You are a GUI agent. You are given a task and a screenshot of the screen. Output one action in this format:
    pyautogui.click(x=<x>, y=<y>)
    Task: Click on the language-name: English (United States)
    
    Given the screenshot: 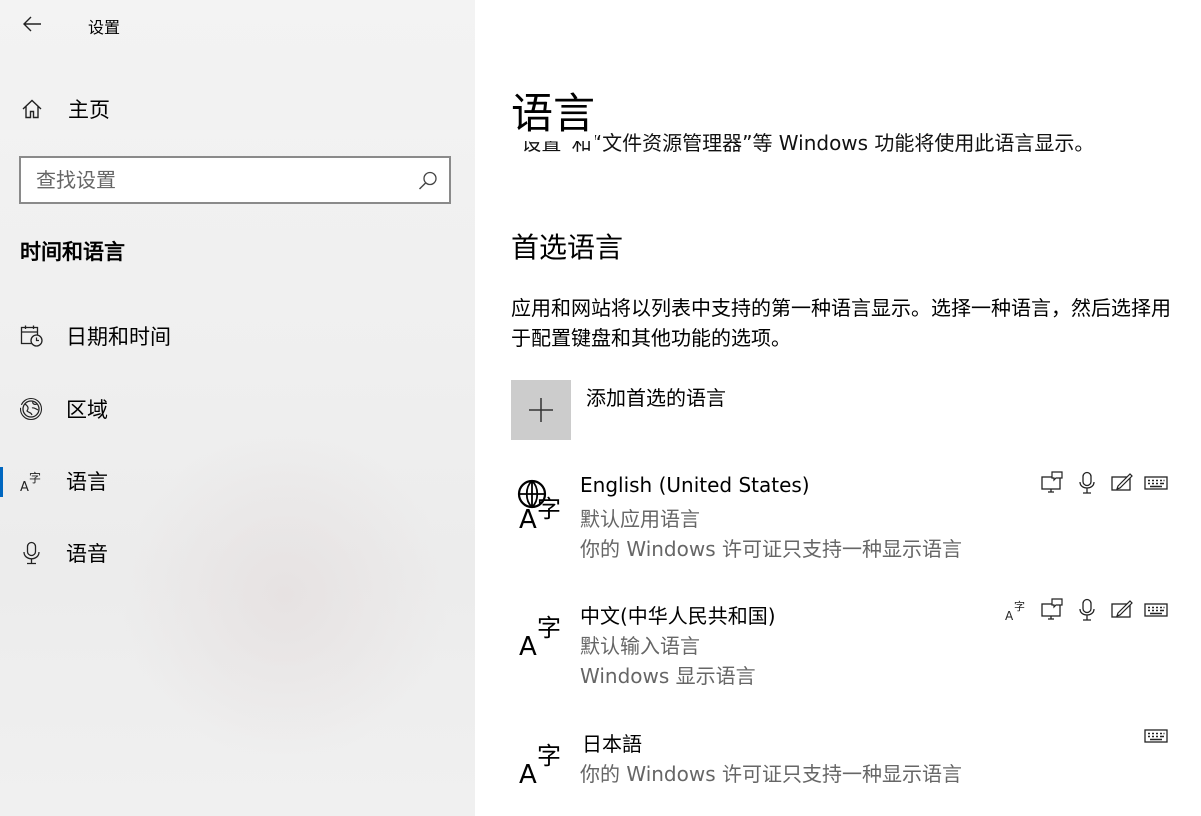 What is the action you would take?
    pyautogui.click(x=695, y=485)
    